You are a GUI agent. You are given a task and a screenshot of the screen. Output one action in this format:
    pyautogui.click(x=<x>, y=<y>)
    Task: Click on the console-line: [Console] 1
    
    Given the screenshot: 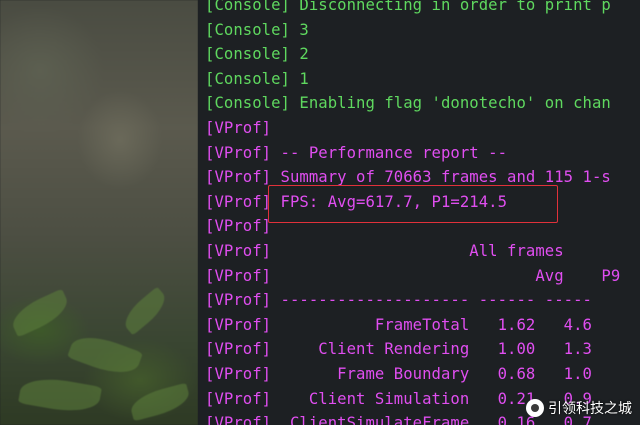 What is the action you would take?
    pyautogui.click(x=257, y=79)
    